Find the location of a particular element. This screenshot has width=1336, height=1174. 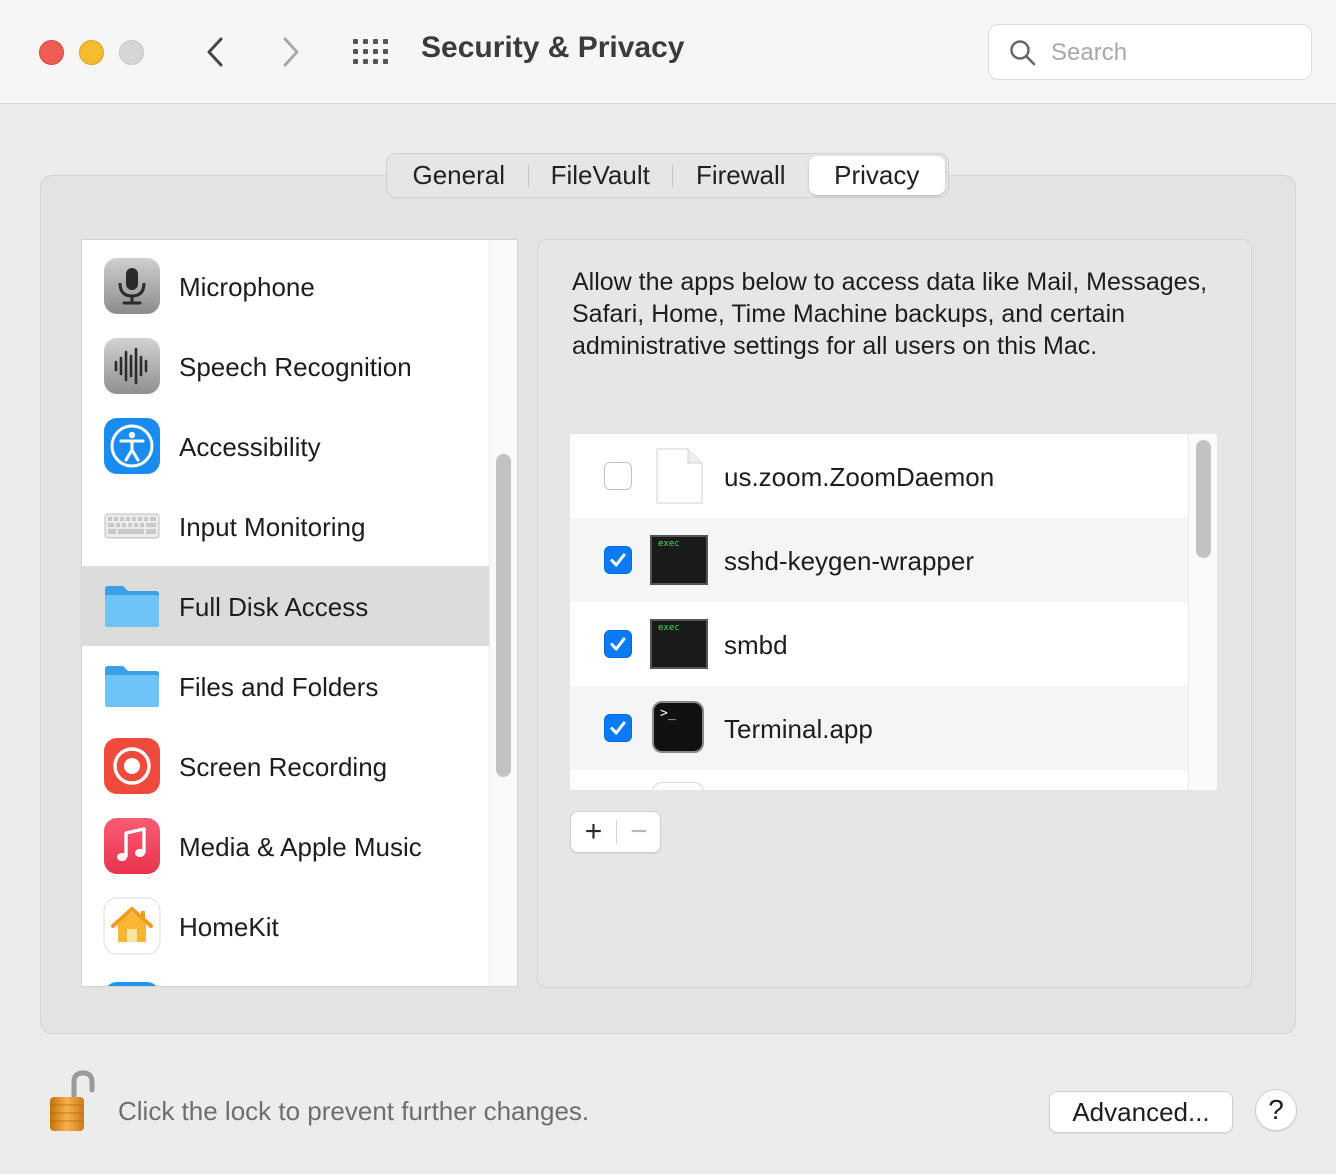

window-title: Security & Privacy is located at coordinates (553, 47).